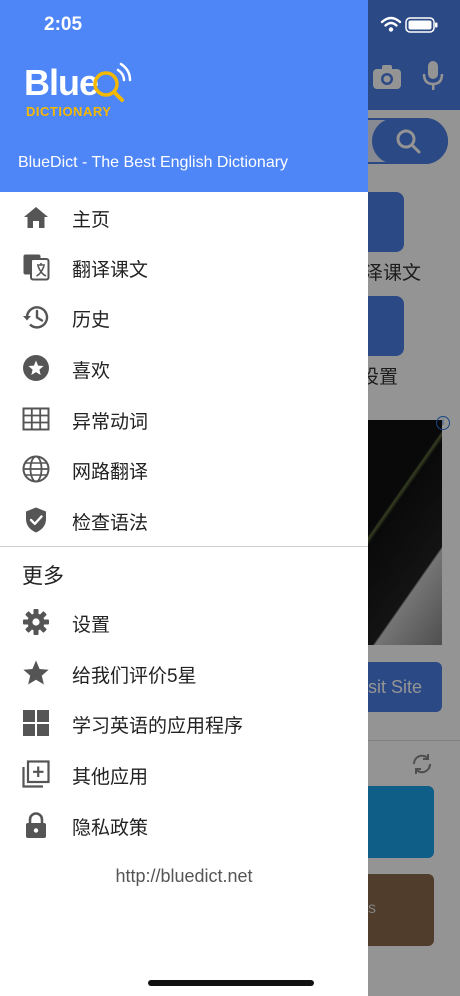  I want to click on menu-item-label: 网路翻译, so click(110, 472).